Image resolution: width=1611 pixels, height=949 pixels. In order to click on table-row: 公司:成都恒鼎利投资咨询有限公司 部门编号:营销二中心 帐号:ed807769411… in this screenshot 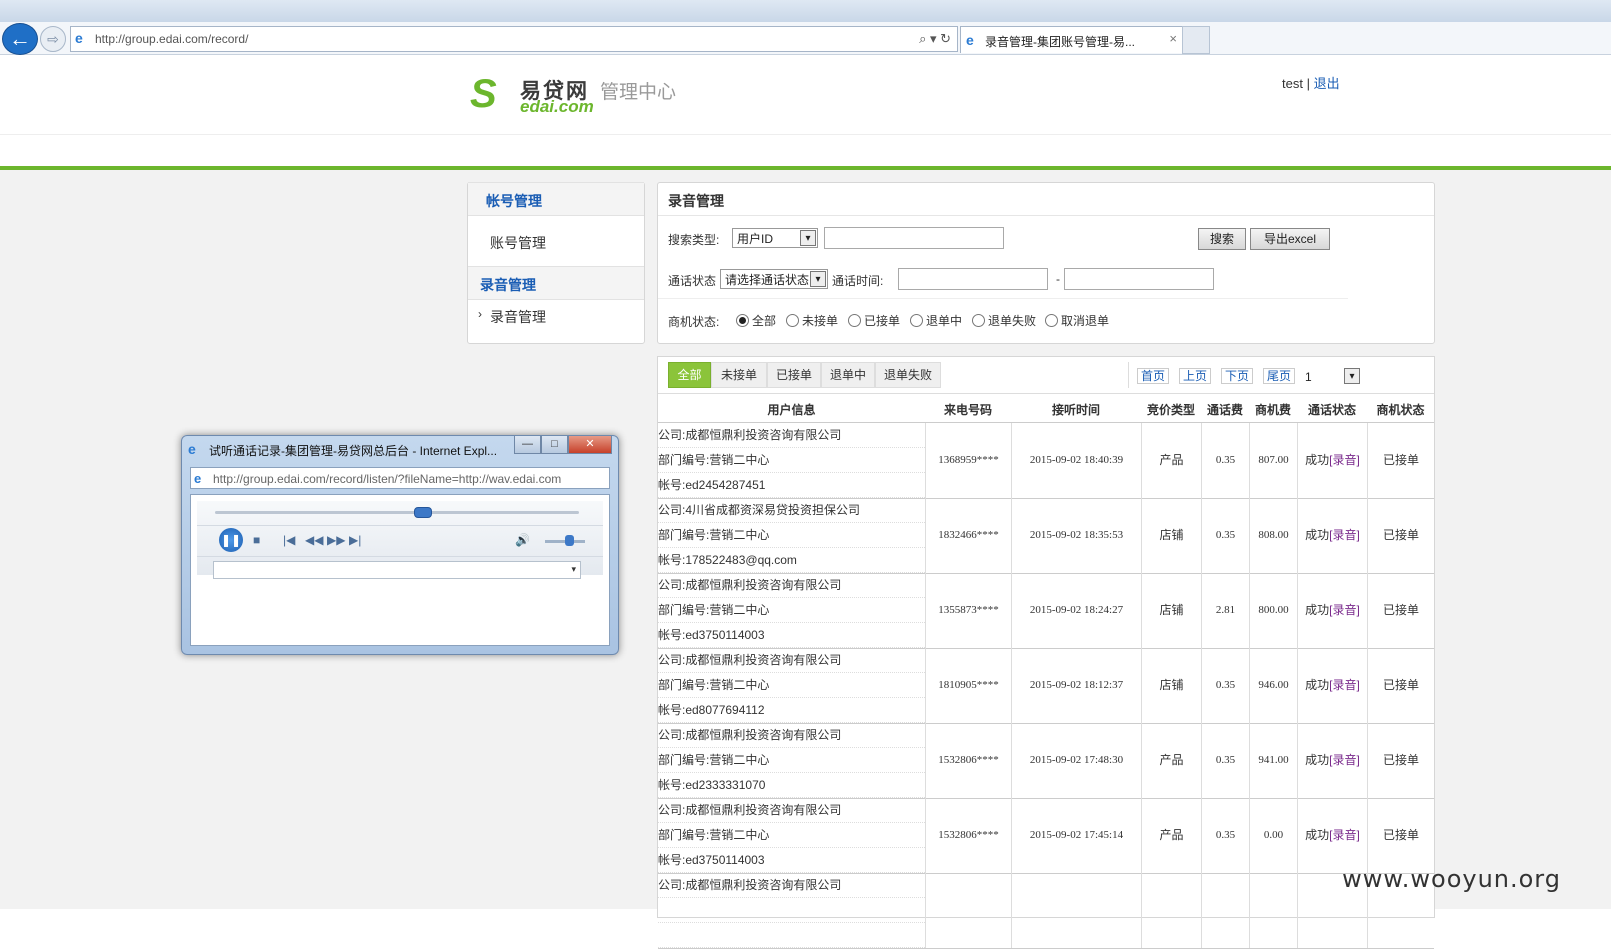, I will do `click(1046, 686)`.